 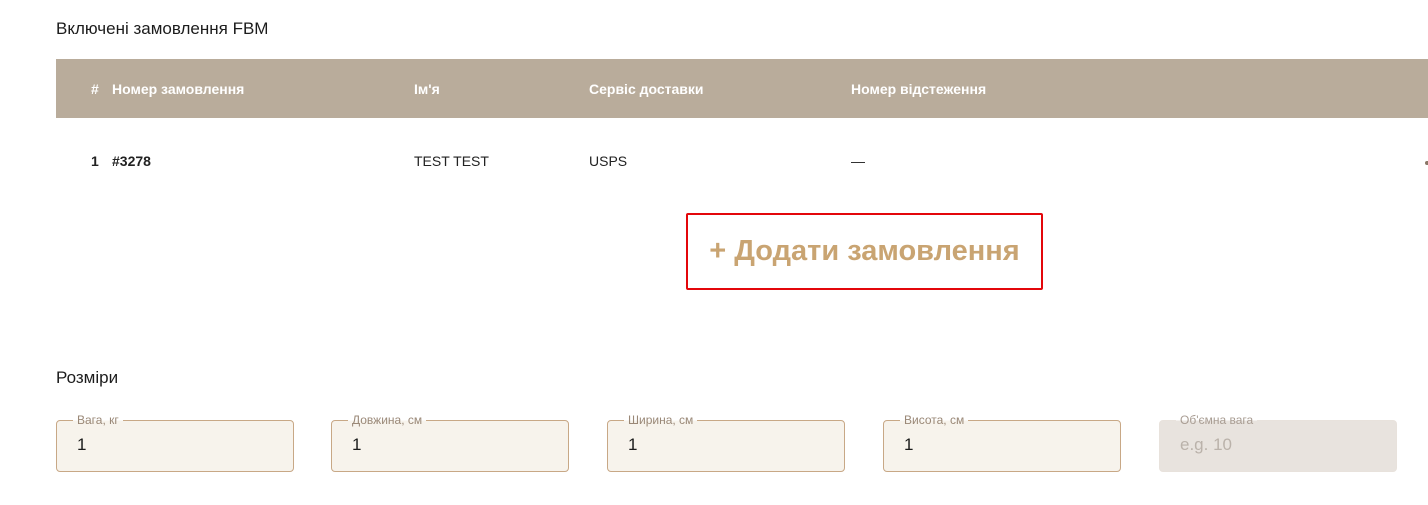 I want to click on height-field: Висота, см, so click(x=1002, y=442).